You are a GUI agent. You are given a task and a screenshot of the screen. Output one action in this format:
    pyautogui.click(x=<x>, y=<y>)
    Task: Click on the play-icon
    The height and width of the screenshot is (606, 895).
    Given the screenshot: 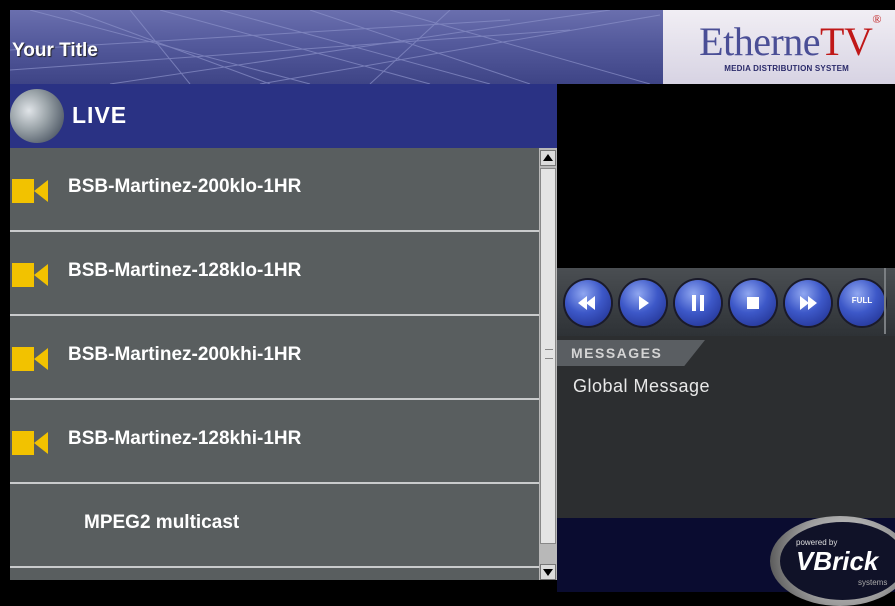 What is the action you would take?
    pyautogui.click(x=644, y=303)
    